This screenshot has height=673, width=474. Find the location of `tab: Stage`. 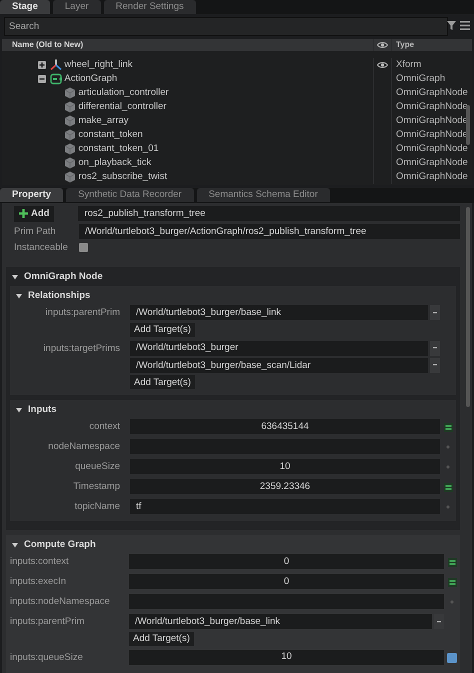

tab: Stage is located at coordinates (25, 7).